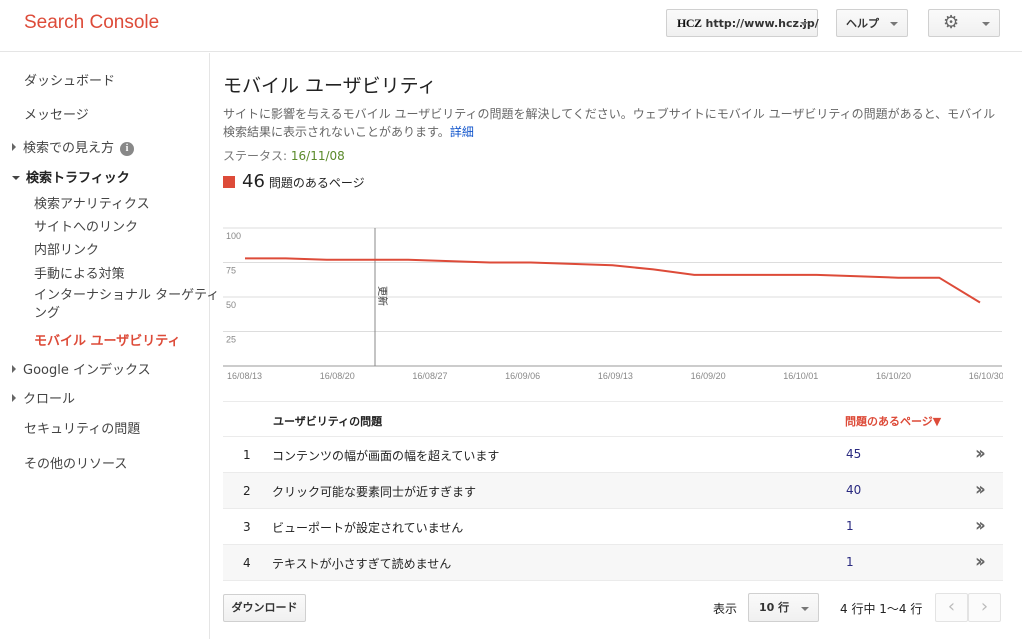 This screenshot has height=639, width=1022. I want to click on help-button: ヘルプ, so click(872, 23).